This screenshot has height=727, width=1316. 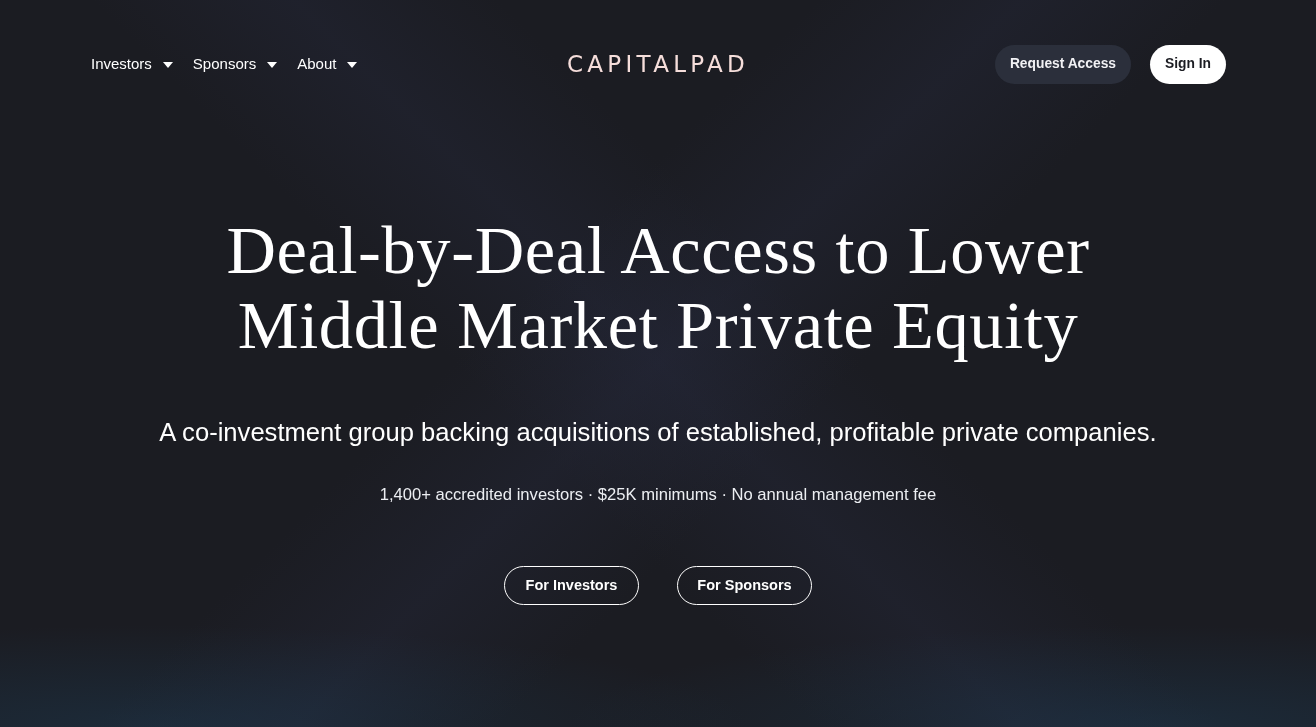 I want to click on request-access-button: Request Access, so click(x=1062, y=64).